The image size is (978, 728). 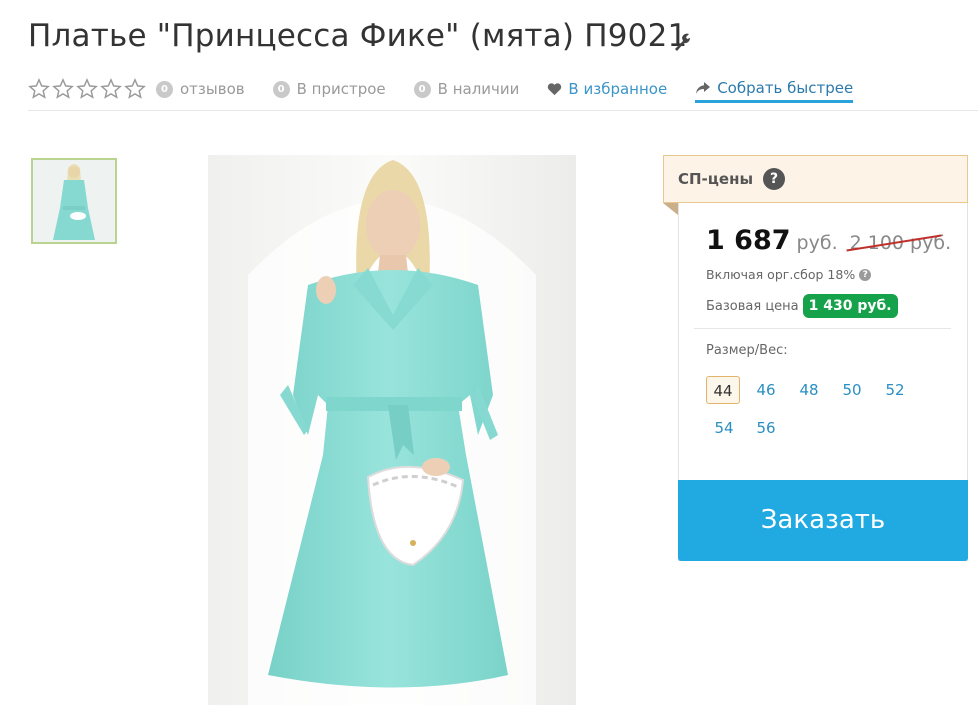 I want to click on reviews-count-badge: 0, so click(x=164, y=89).